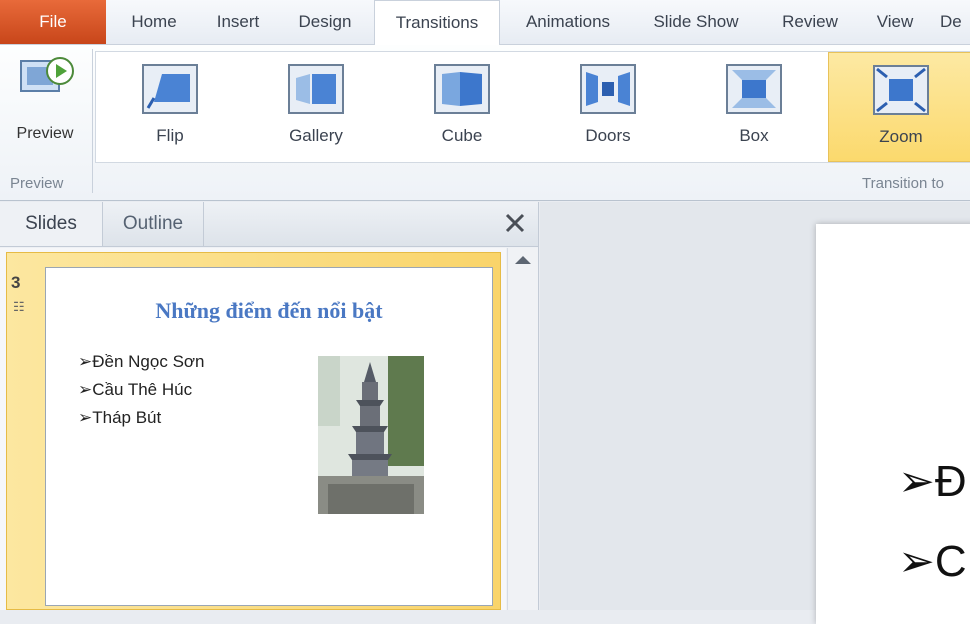 Image resolution: width=970 pixels, height=624 pixels. I want to click on effect-flip: Flip, so click(170, 107).